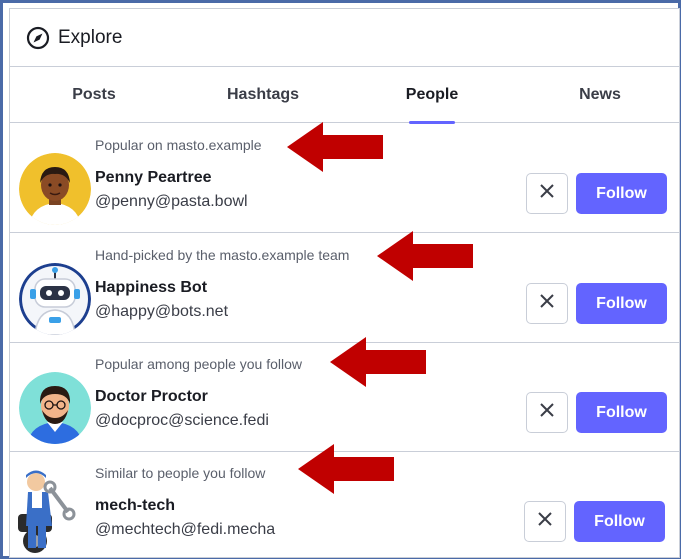  What do you see at coordinates (171, 202) in the screenshot?
I see `account-handle: @penny@pasta.bowl` at bounding box center [171, 202].